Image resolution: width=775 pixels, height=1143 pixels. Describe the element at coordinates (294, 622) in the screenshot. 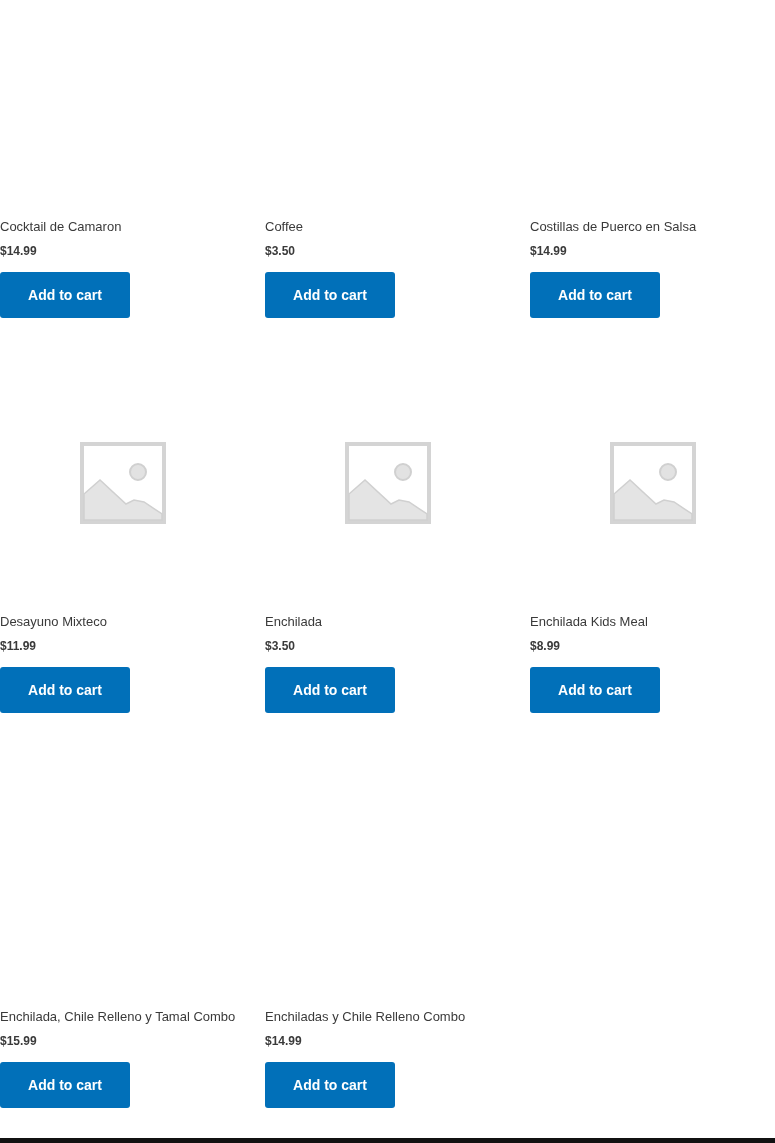

I see `product-name: Enchilada` at that location.